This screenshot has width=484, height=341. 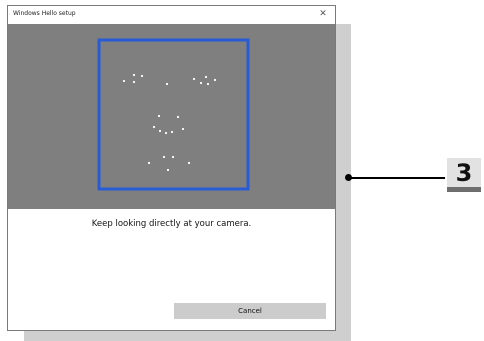 I want to click on cancel-button: Cancel, so click(x=250, y=311).